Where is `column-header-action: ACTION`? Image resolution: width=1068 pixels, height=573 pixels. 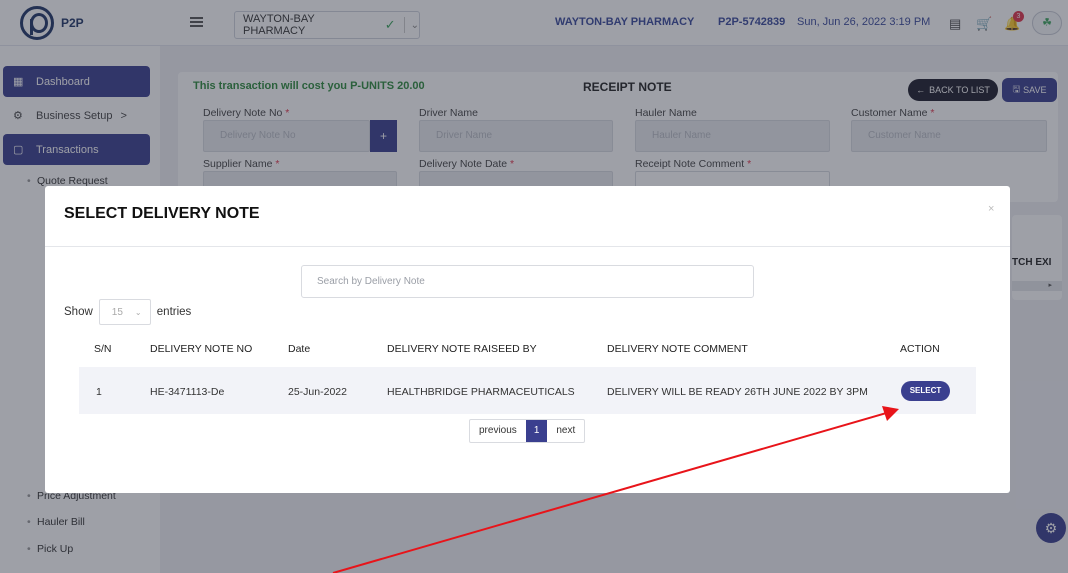 column-header-action: ACTION is located at coordinates (920, 349).